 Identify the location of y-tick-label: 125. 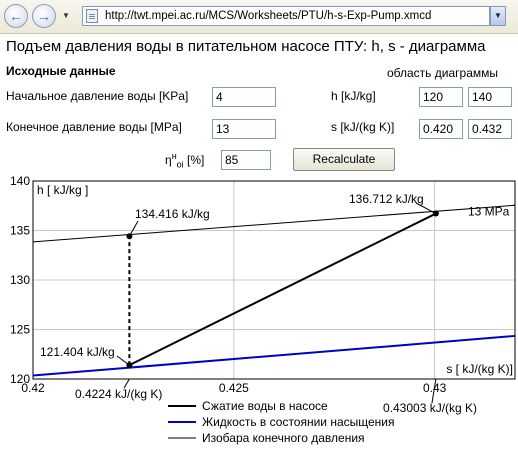
(20, 330).